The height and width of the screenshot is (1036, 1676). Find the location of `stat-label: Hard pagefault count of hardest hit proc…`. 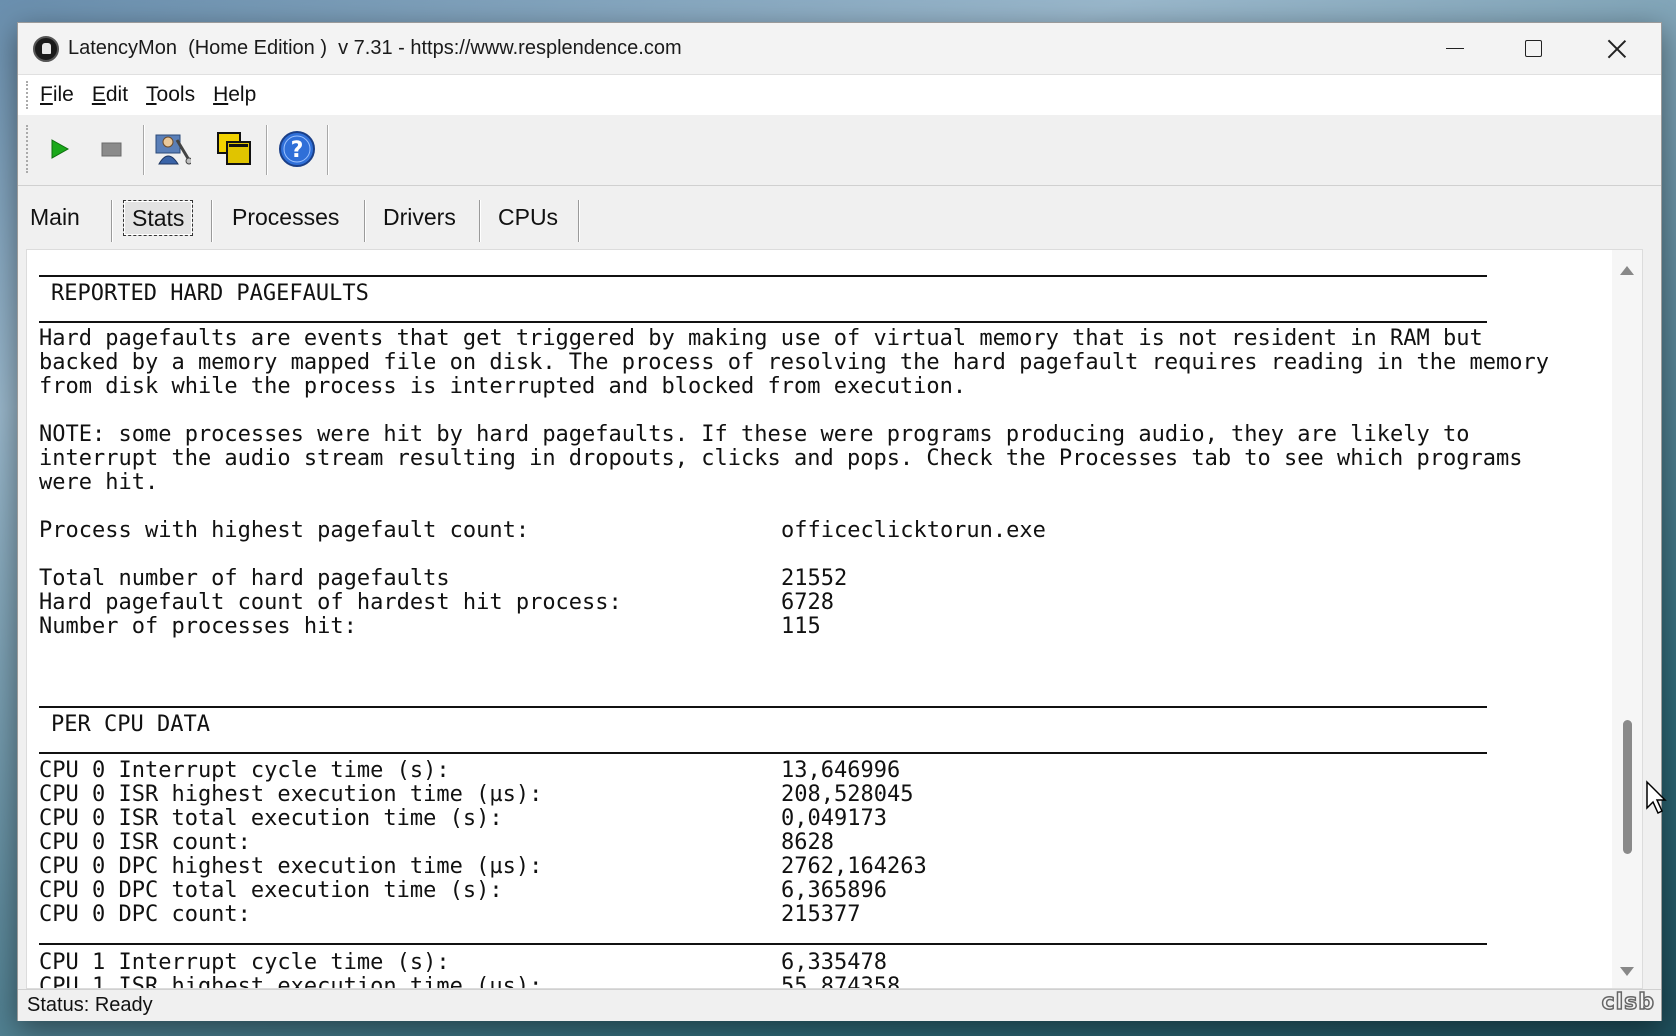

stat-label: Hard pagefault count of hardest hit proc… is located at coordinates (330, 602).